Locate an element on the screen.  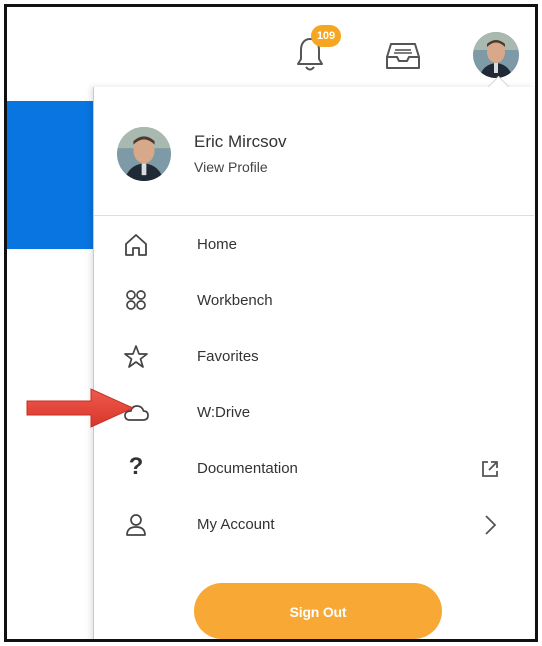
user-icon is located at coordinates (136, 525).